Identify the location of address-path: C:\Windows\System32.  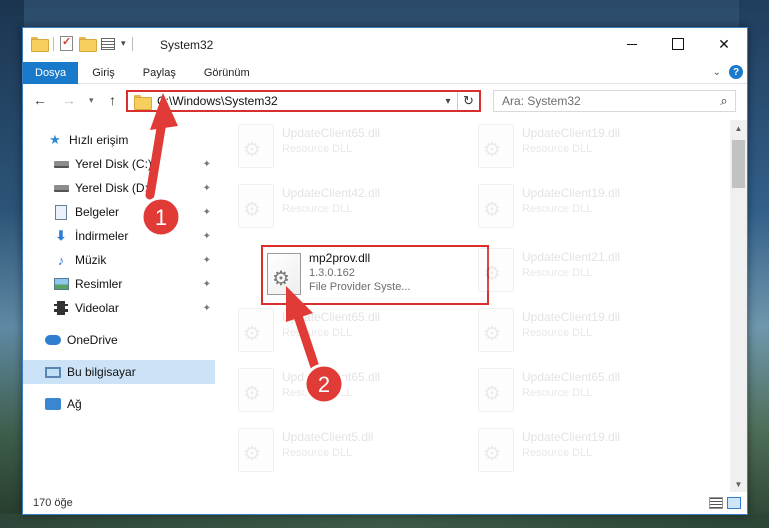
(298, 101).